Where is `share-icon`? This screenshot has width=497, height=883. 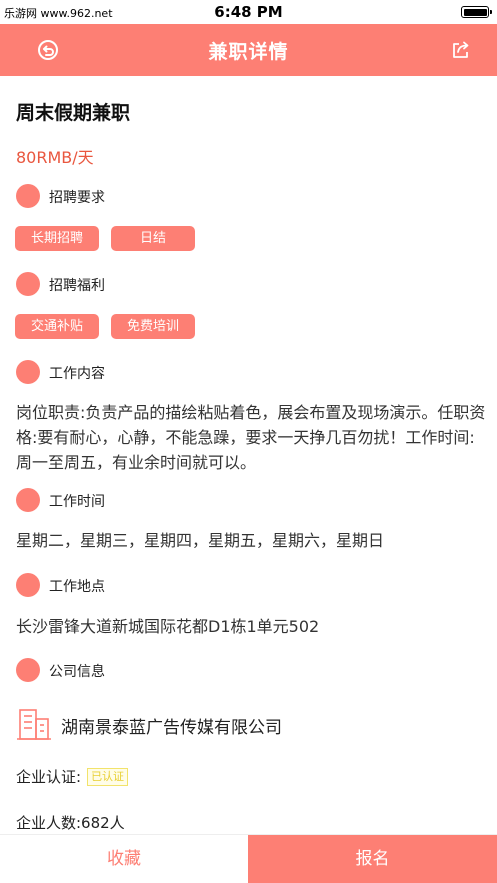
share-icon is located at coordinates (461, 50).